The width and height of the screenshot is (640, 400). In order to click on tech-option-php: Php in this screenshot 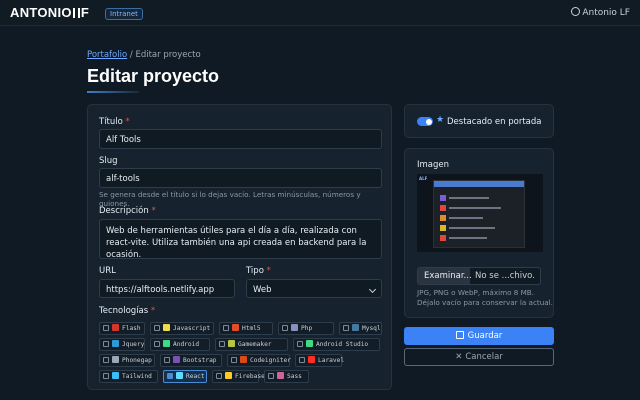, I will do `click(306, 328)`.